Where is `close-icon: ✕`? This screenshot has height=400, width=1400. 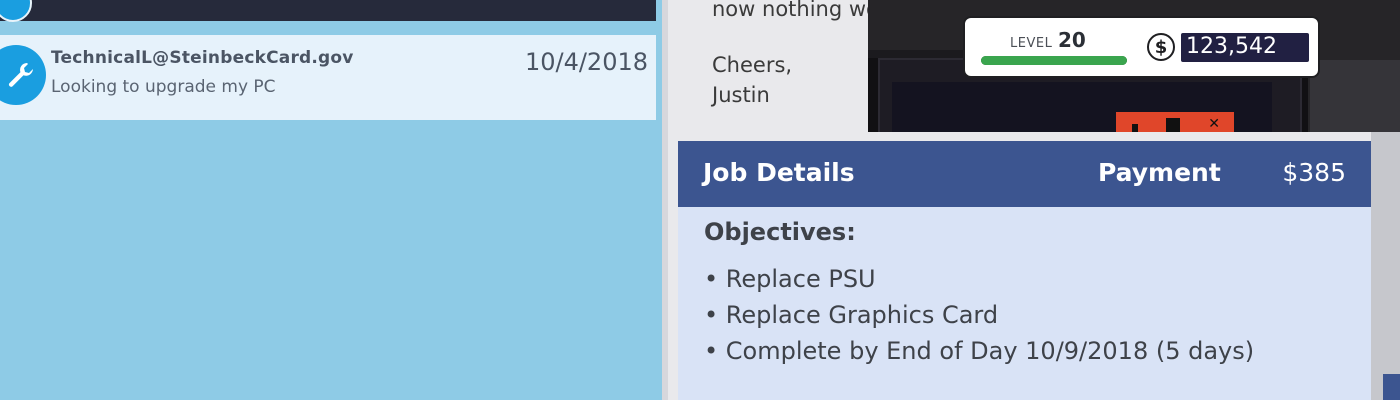
close-icon: ✕ is located at coordinates (1214, 124).